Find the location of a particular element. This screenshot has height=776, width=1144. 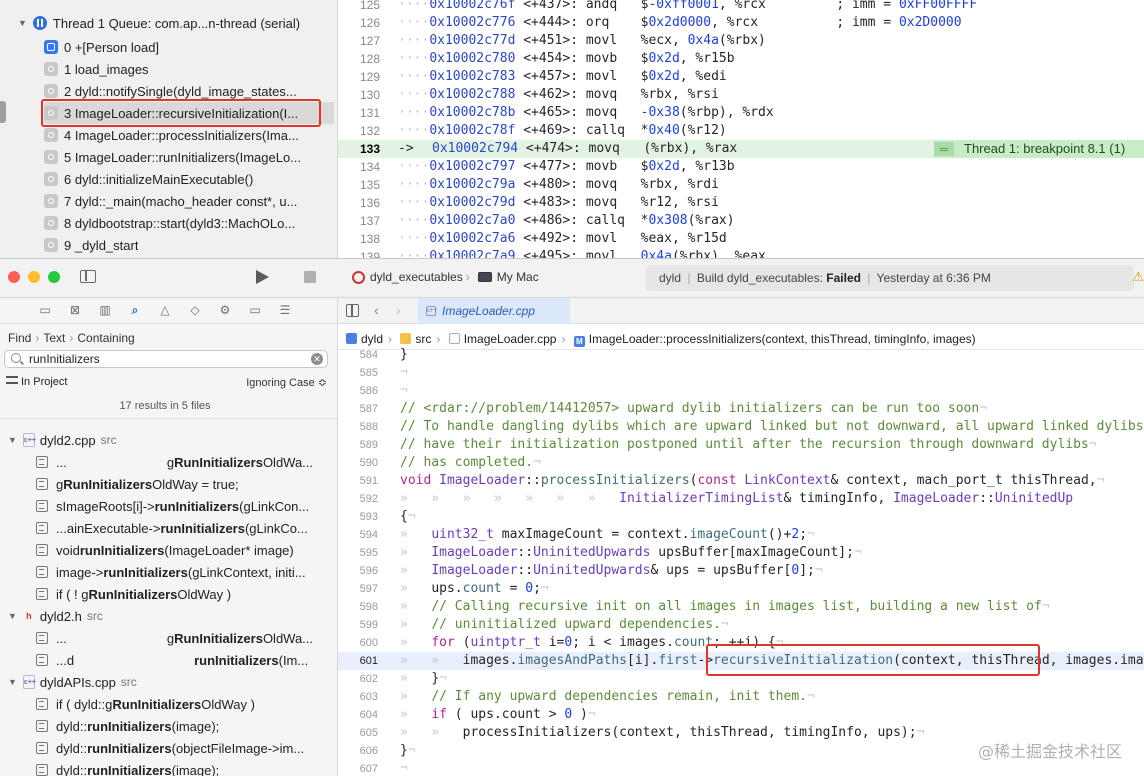

code-line: 593 {¬ is located at coordinates (387, 516).